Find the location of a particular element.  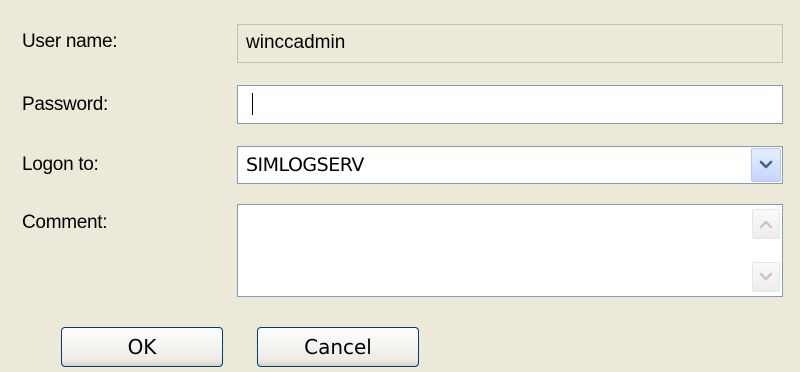

scroll-up-icon is located at coordinates (766, 224).